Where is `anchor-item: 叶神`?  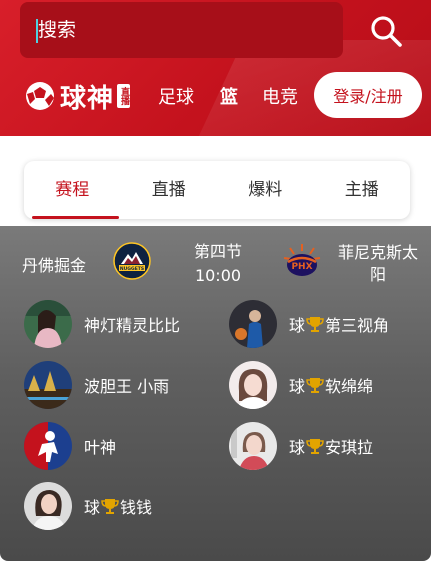
anchor-item: 叶神 is located at coordinates (70, 446).